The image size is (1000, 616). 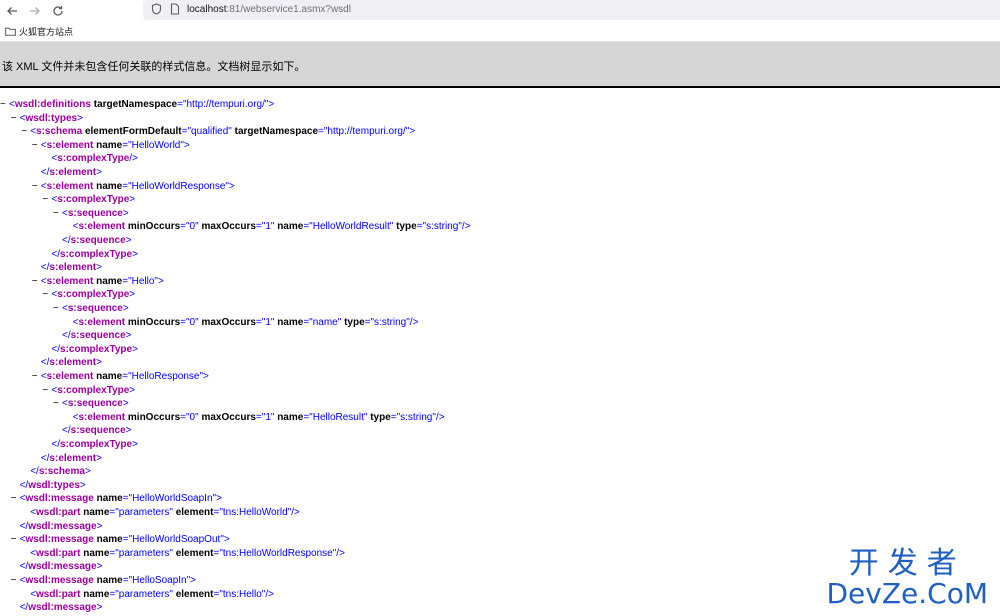 What do you see at coordinates (98, 281) in the screenshot?
I see `xml-line: − <s:element name="Hello">` at bounding box center [98, 281].